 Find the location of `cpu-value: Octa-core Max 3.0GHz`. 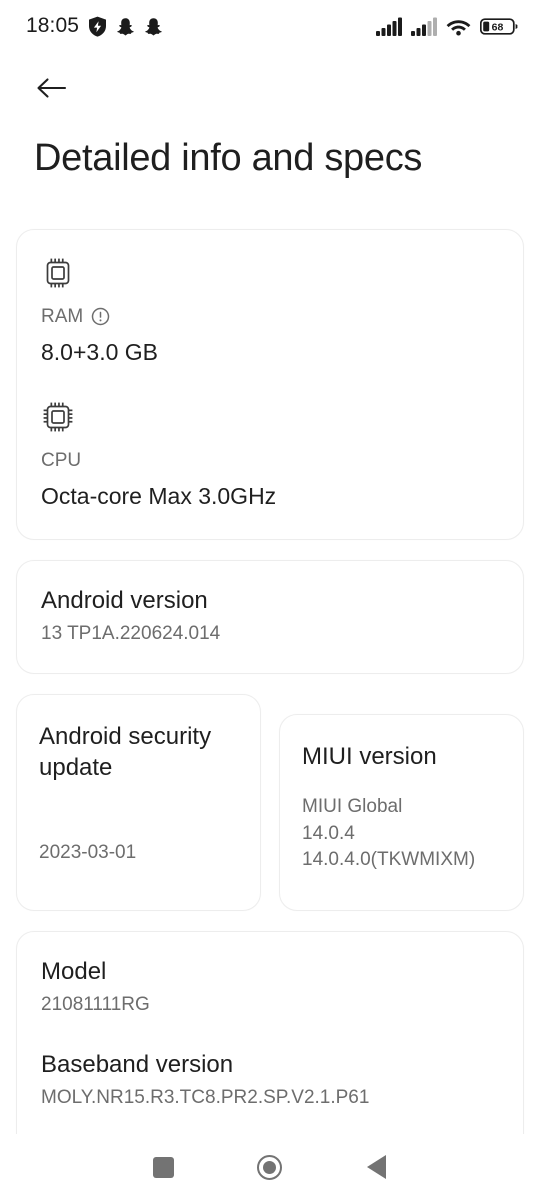

cpu-value: Octa-core Max 3.0GHz is located at coordinates (159, 496).